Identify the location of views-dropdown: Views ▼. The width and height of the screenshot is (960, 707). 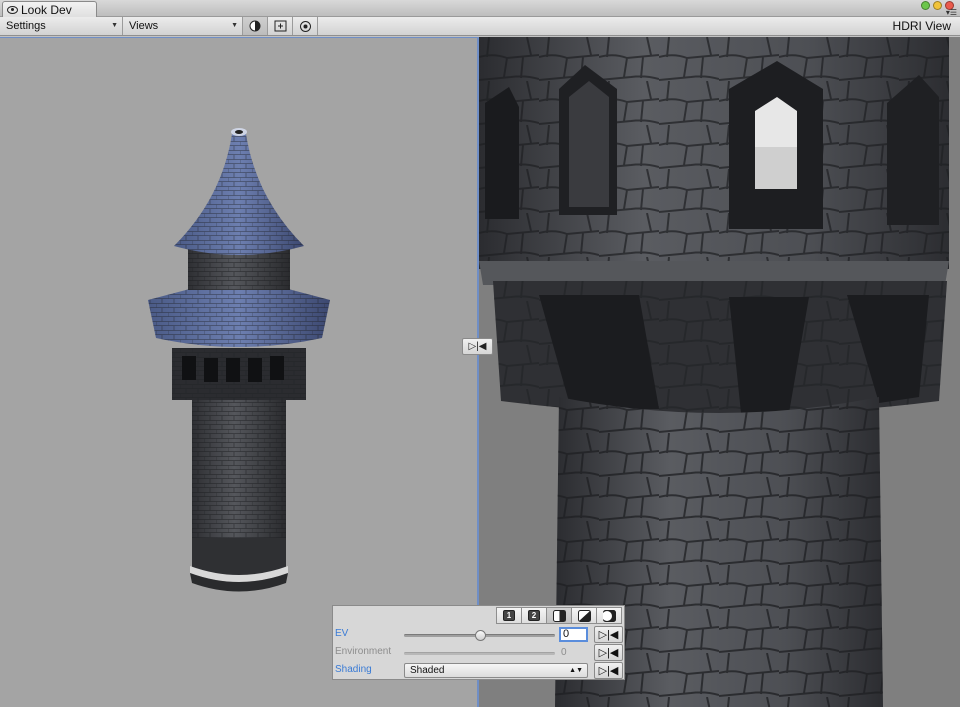
(183, 26).